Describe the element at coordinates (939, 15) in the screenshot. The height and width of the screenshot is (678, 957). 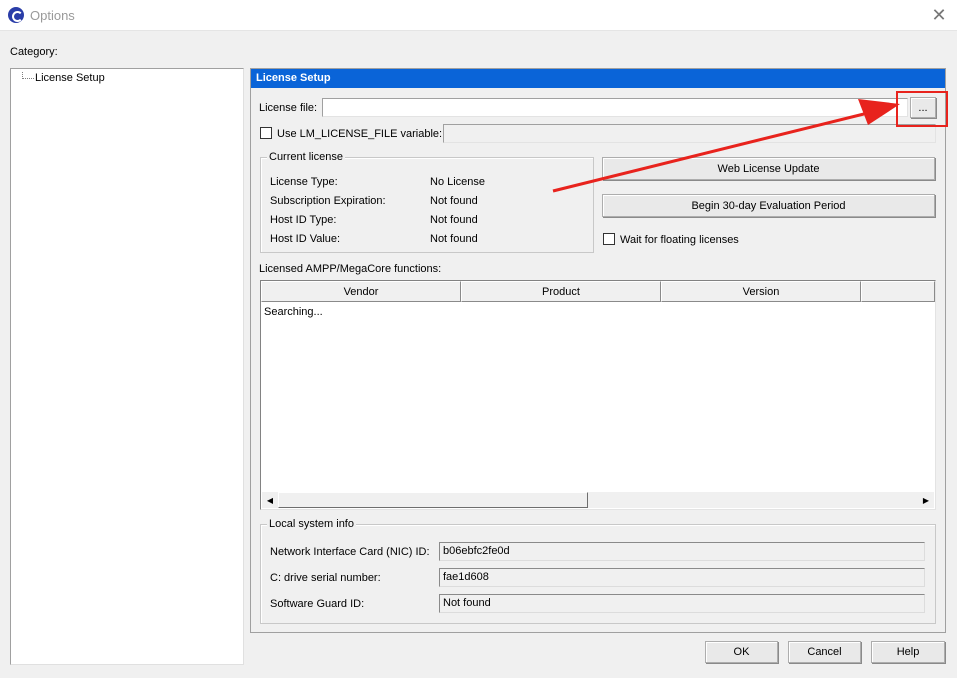
I see `close-icon: ✕` at that location.